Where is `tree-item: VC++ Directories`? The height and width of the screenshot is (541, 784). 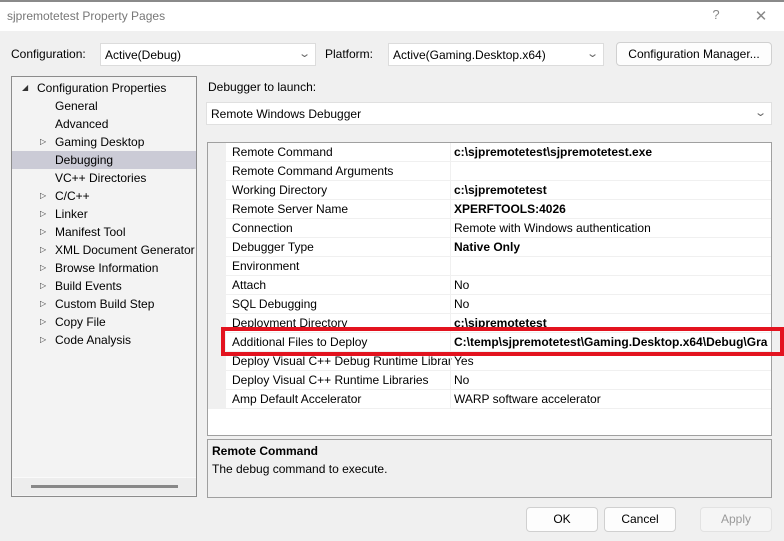 tree-item: VC++ Directories is located at coordinates (104, 178).